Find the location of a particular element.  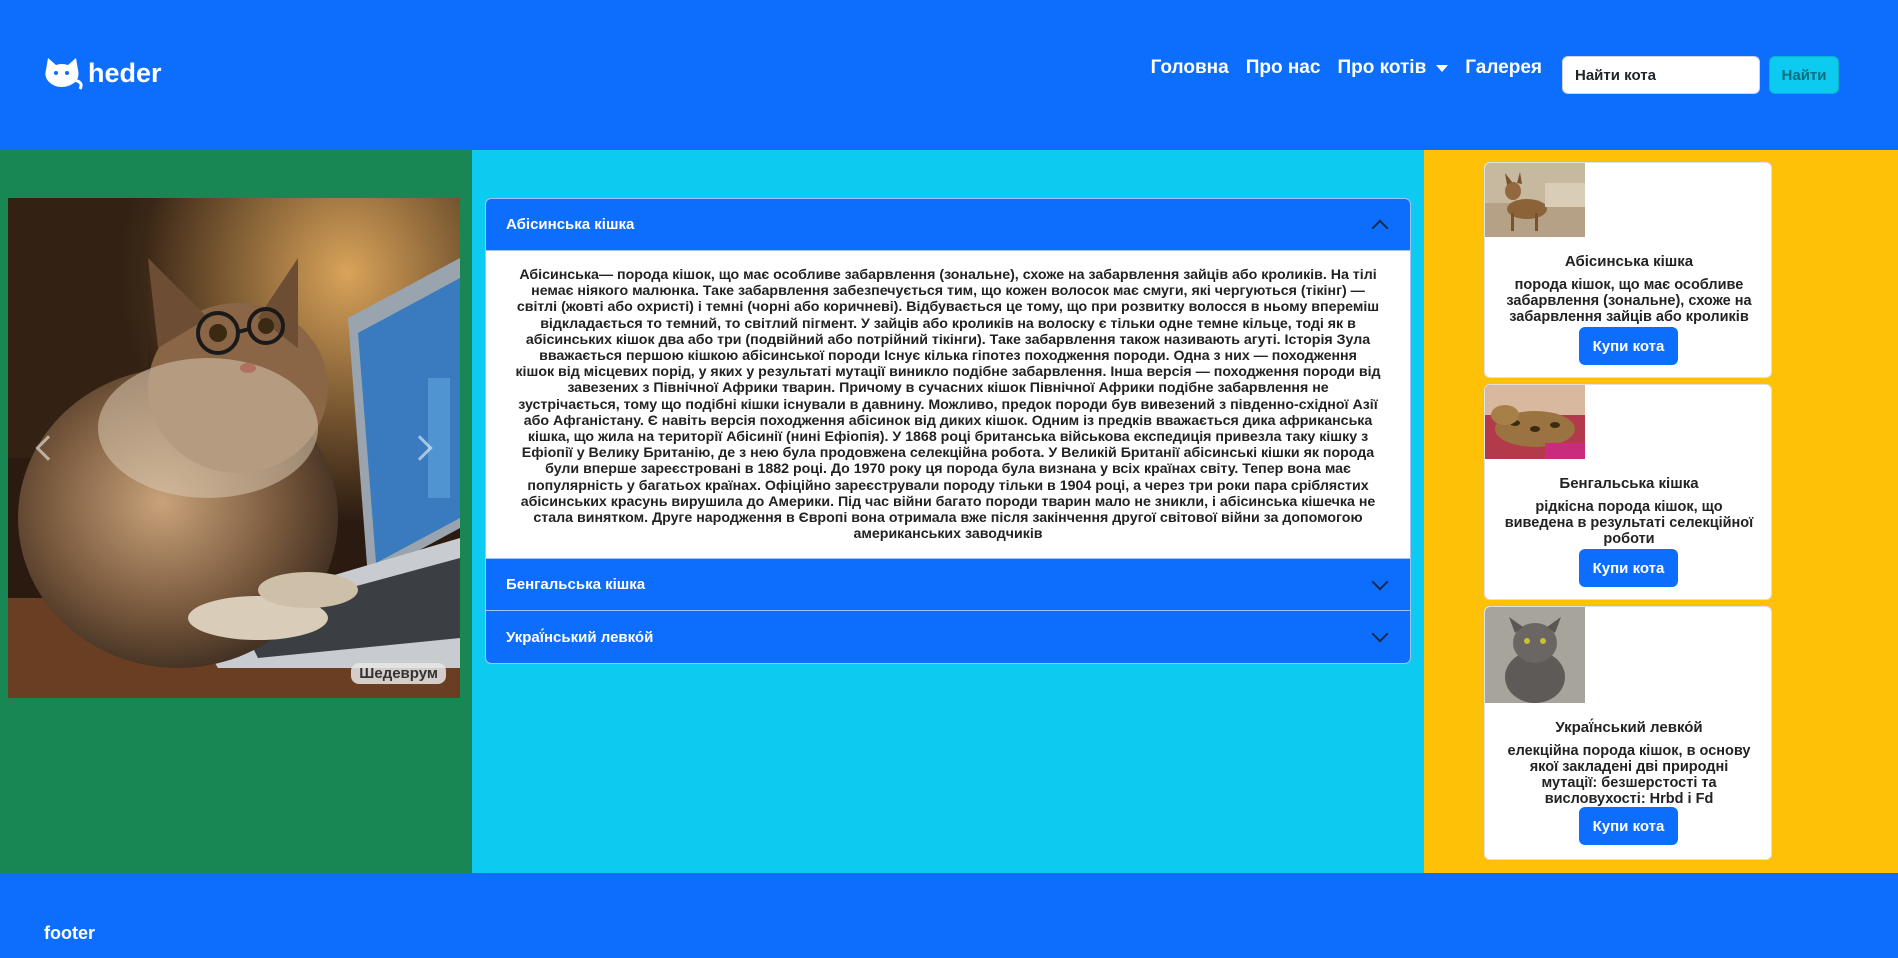

search-button: Найти is located at coordinates (1804, 75).